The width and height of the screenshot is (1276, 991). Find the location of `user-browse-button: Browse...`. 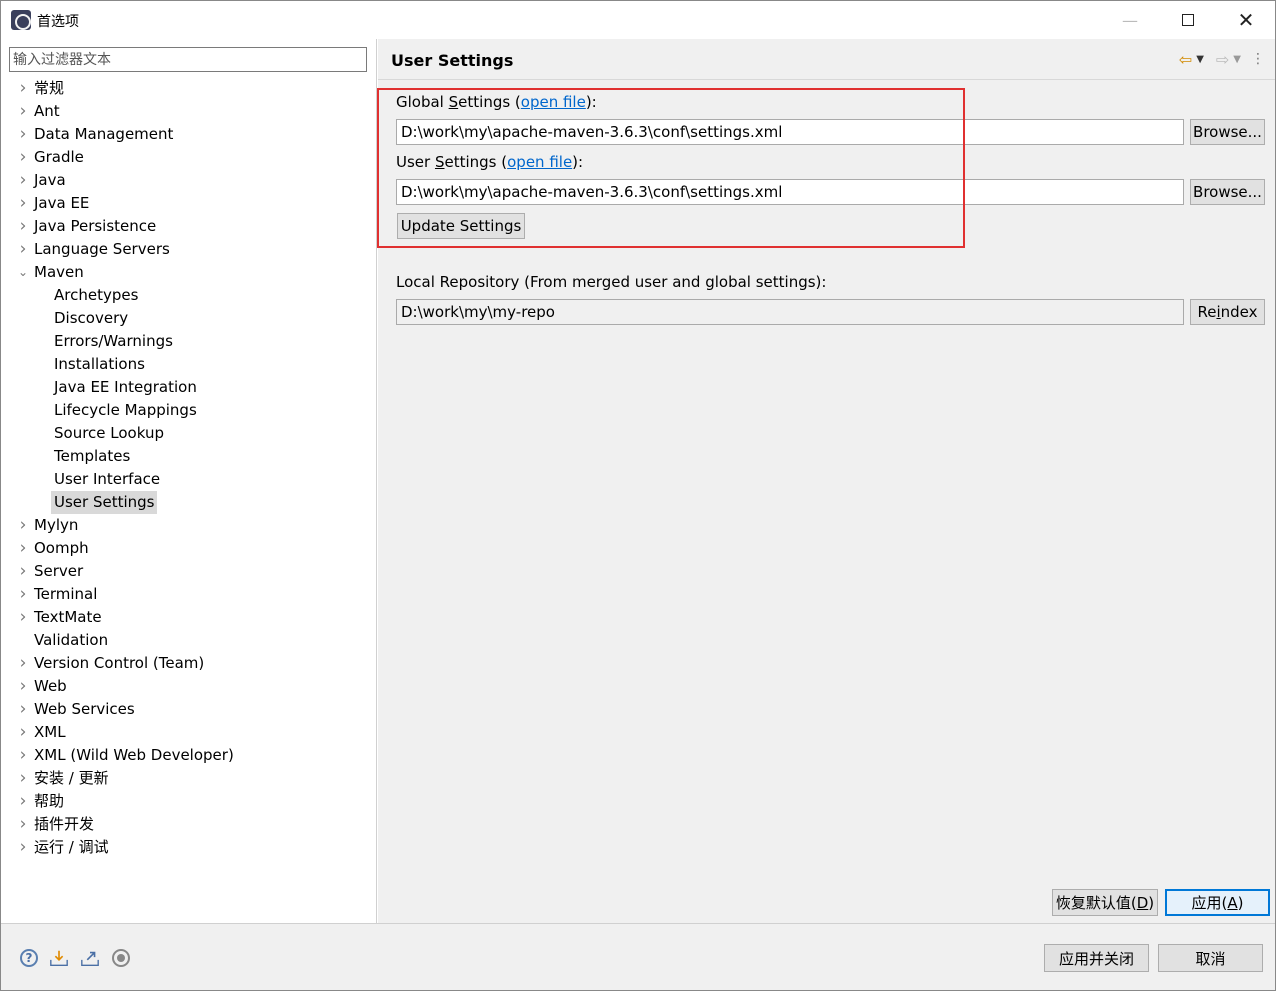

user-browse-button: Browse... is located at coordinates (1227, 192).